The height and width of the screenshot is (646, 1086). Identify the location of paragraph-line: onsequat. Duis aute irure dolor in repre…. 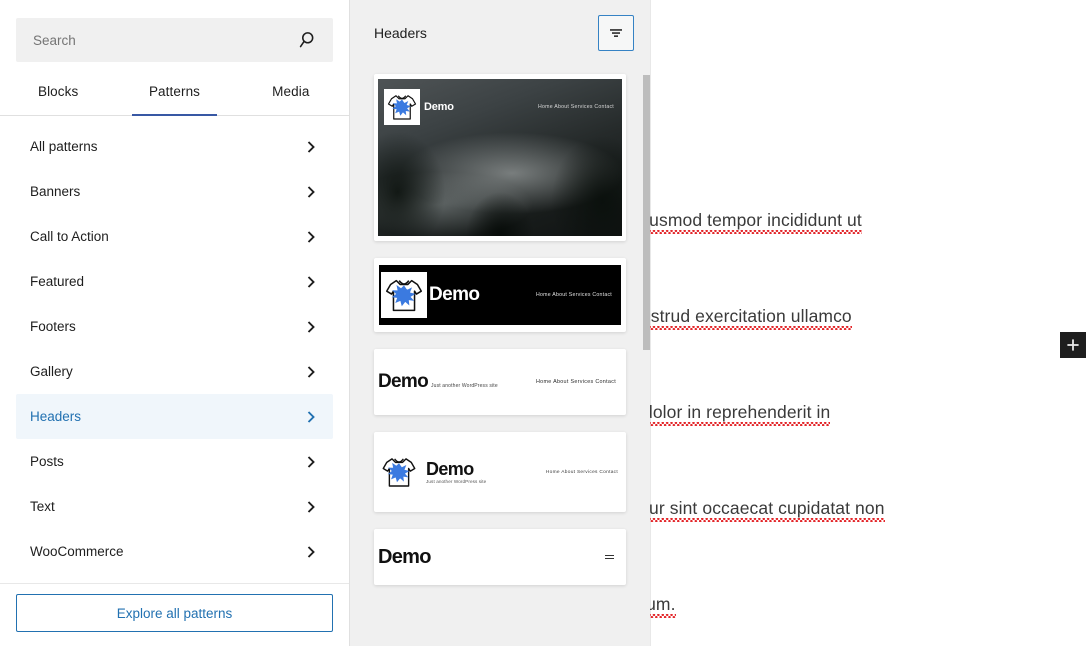
(856, 412).